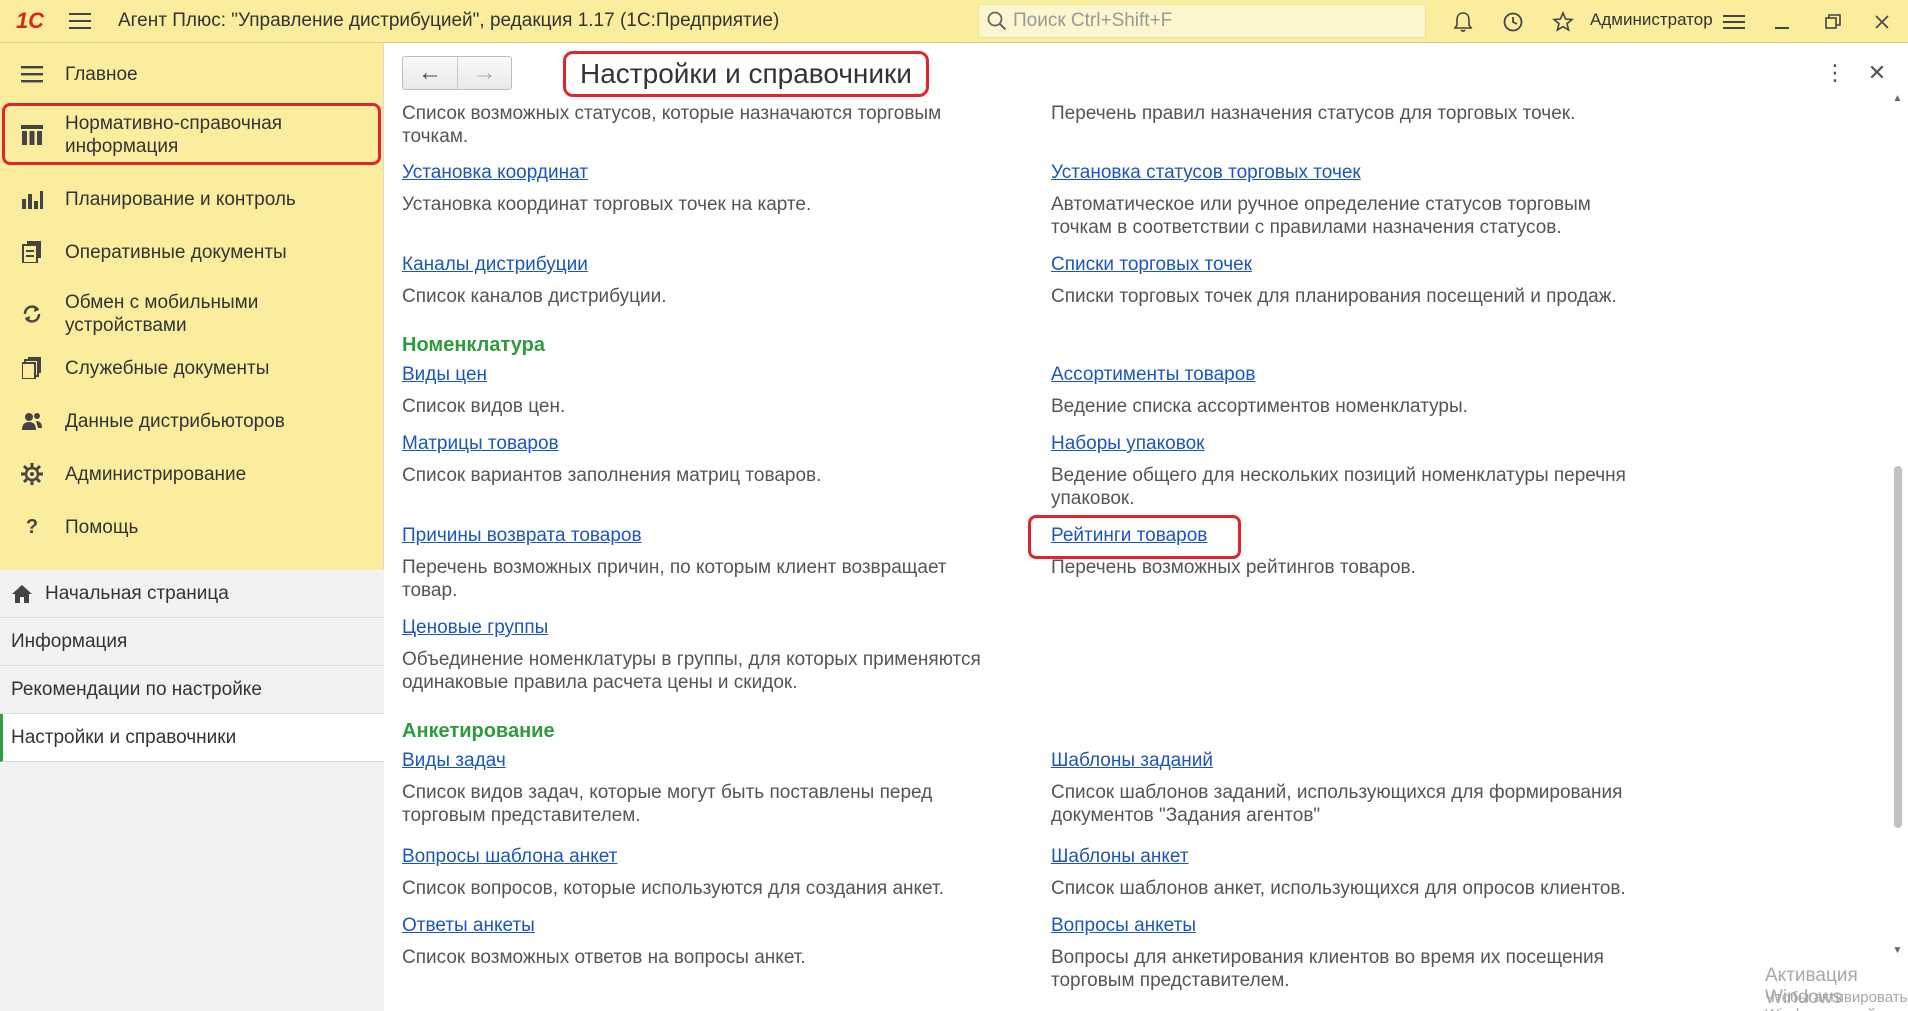  What do you see at coordinates (32, 368) in the screenshot?
I see `doc-stack-icon` at bounding box center [32, 368].